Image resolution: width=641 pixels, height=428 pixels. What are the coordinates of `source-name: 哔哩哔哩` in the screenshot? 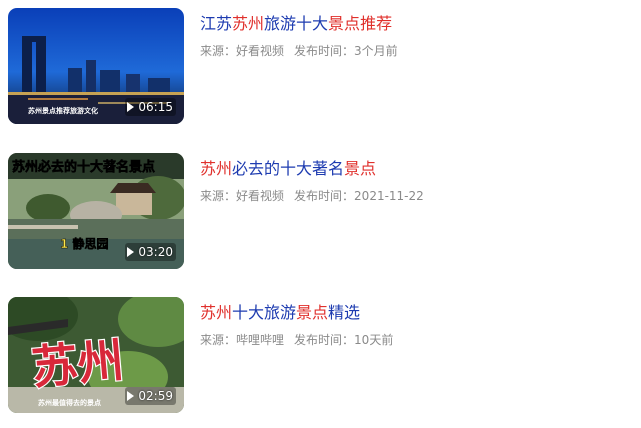 It's located at (260, 340).